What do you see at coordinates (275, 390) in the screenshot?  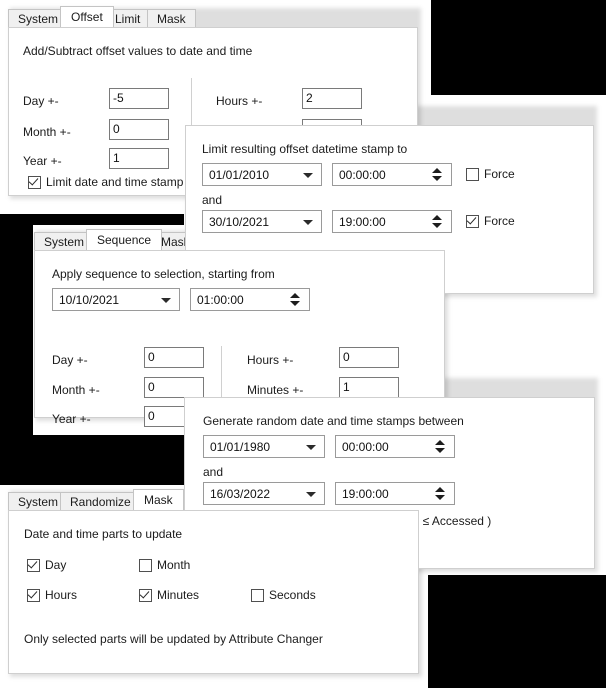 I see `sequence-minutes-label: Minutes +-` at bounding box center [275, 390].